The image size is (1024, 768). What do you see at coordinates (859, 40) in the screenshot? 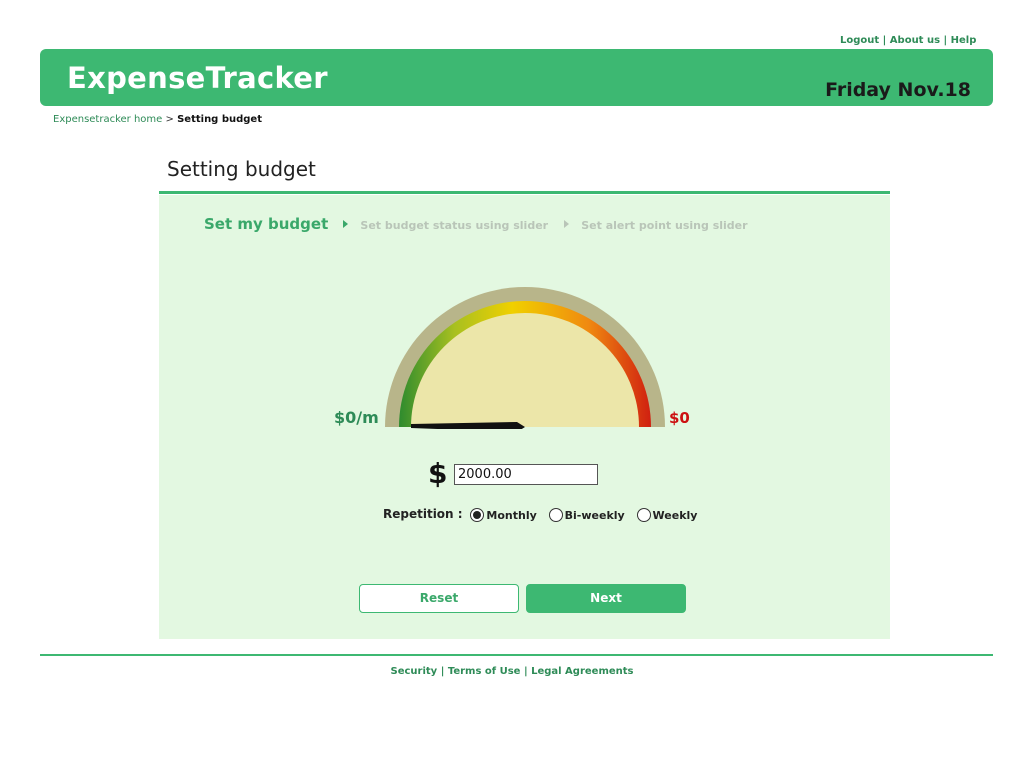
I see `logout-link: Logout` at bounding box center [859, 40].